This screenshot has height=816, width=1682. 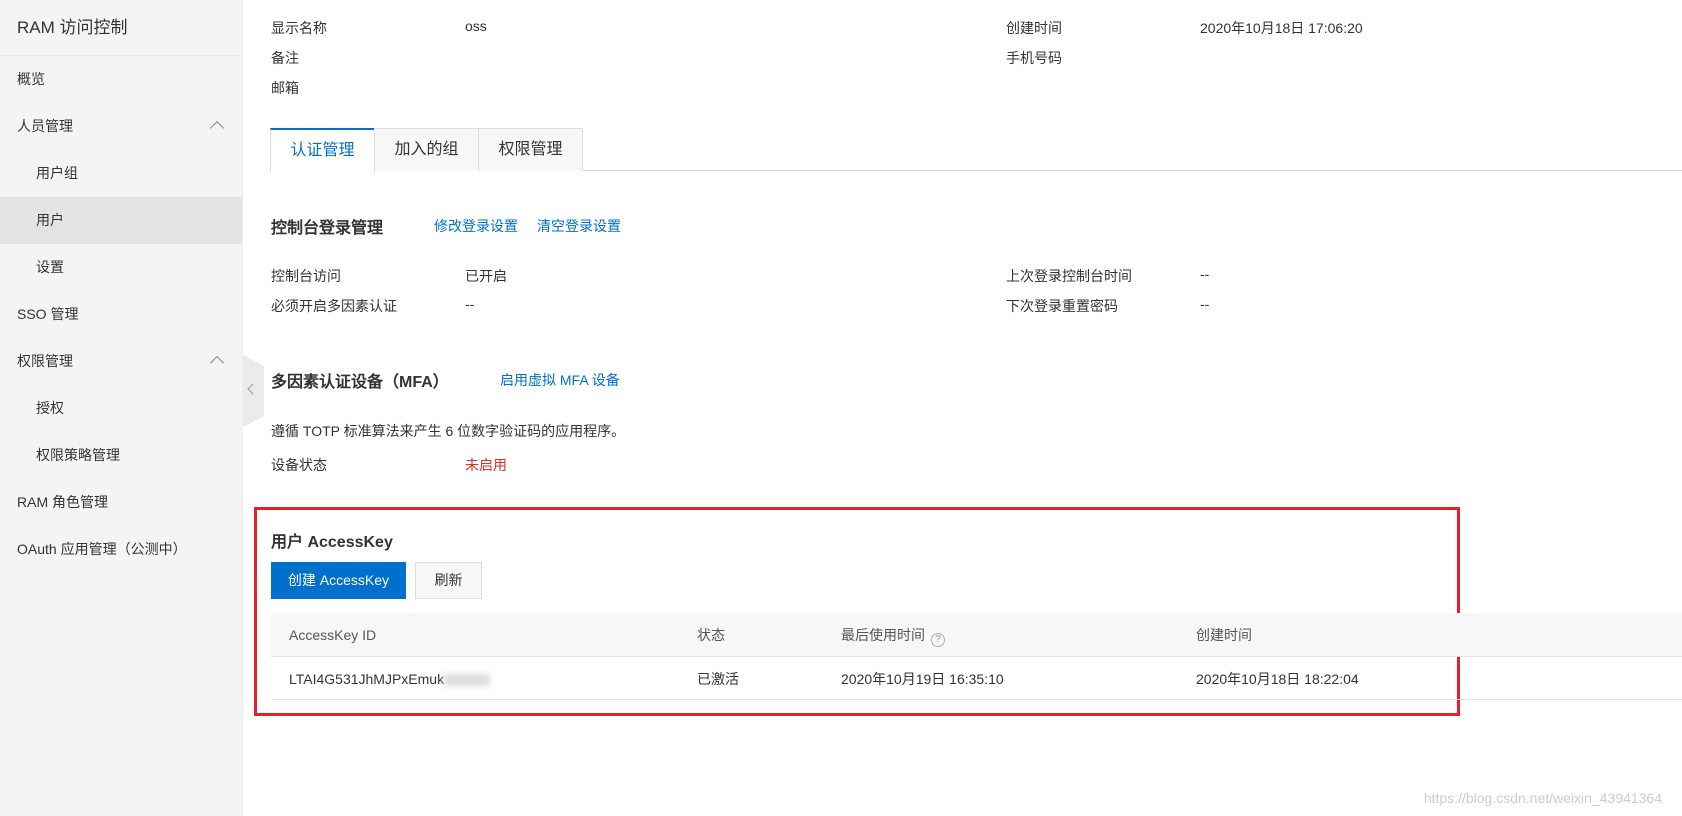 I want to click on reset-pwd-label: 下次登录重置密码, so click(x=1062, y=306).